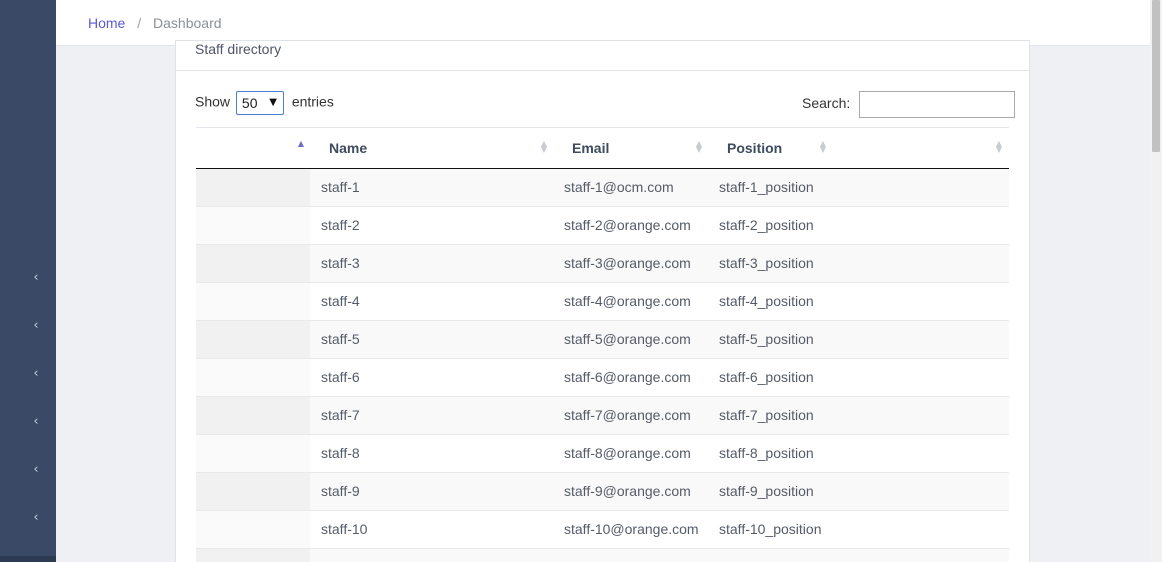 This screenshot has height=562, width=1162. What do you see at coordinates (344, 529) in the screenshot?
I see `table-cell-name: staff-10` at bounding box center [344, 529].